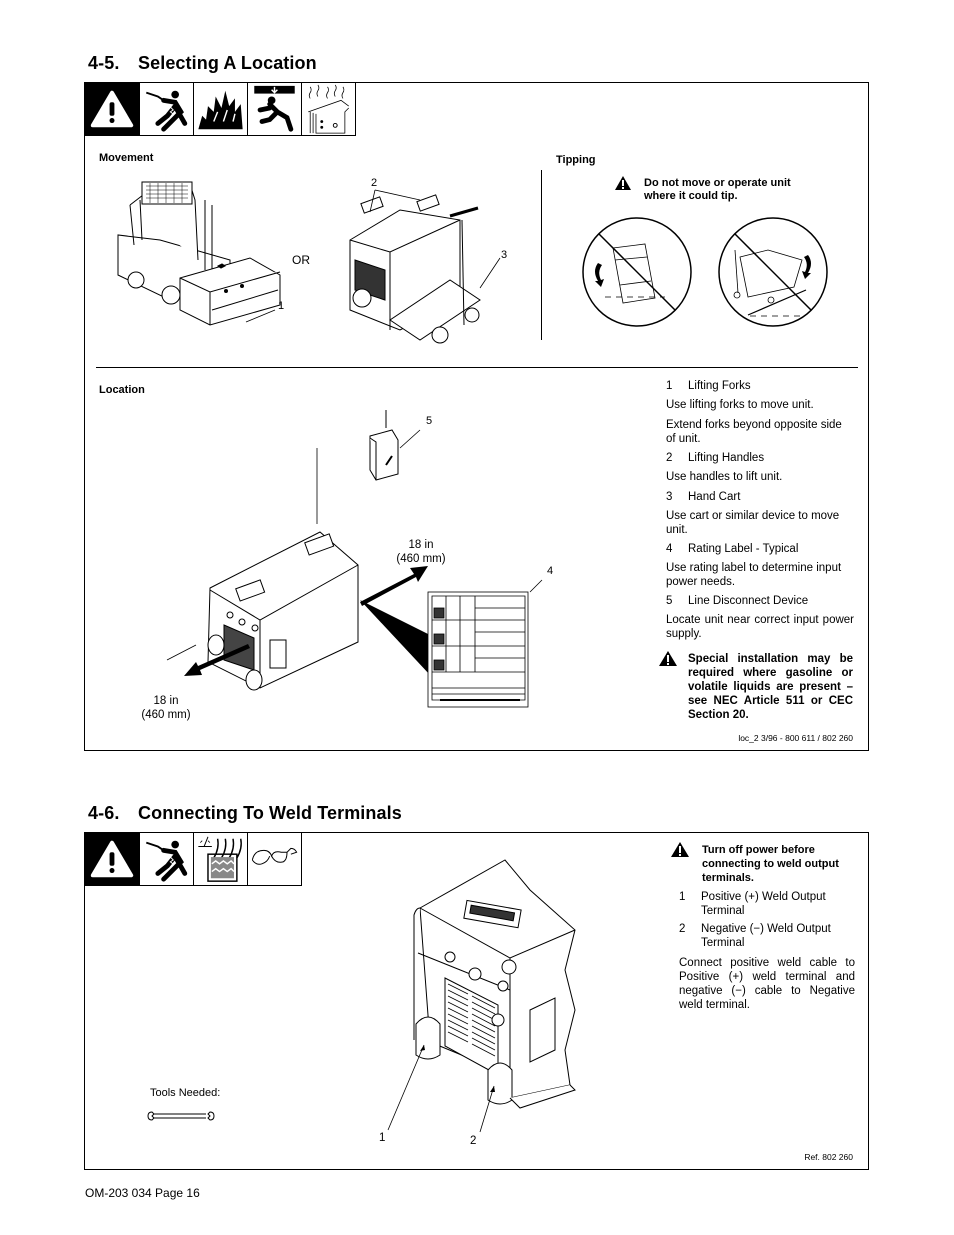 The height and width of the screenshot is (1235, 954). I want to click on legend-item: 4 Rating Label - Typical, so click(760, 549).